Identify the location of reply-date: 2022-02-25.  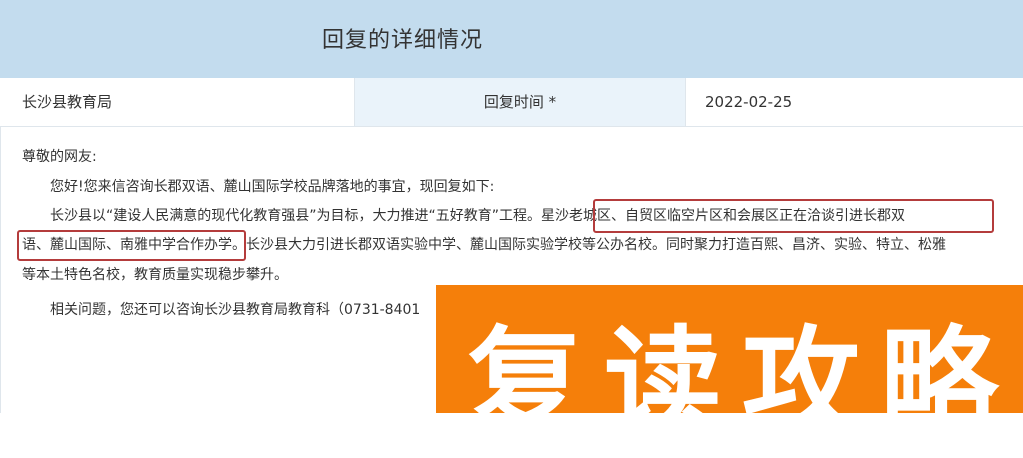
(749, 102).